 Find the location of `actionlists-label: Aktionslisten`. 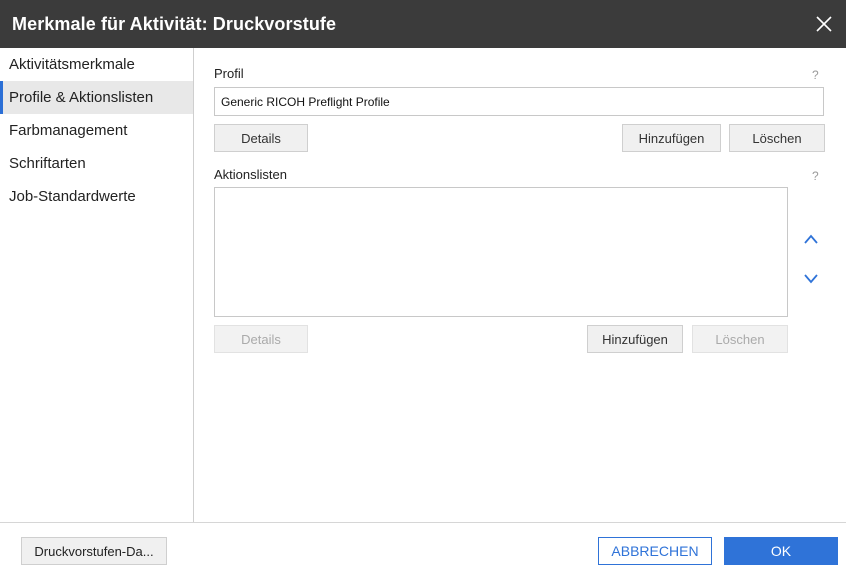

actionlists-label: Aktionslisten is located at coordinates (250, 174).